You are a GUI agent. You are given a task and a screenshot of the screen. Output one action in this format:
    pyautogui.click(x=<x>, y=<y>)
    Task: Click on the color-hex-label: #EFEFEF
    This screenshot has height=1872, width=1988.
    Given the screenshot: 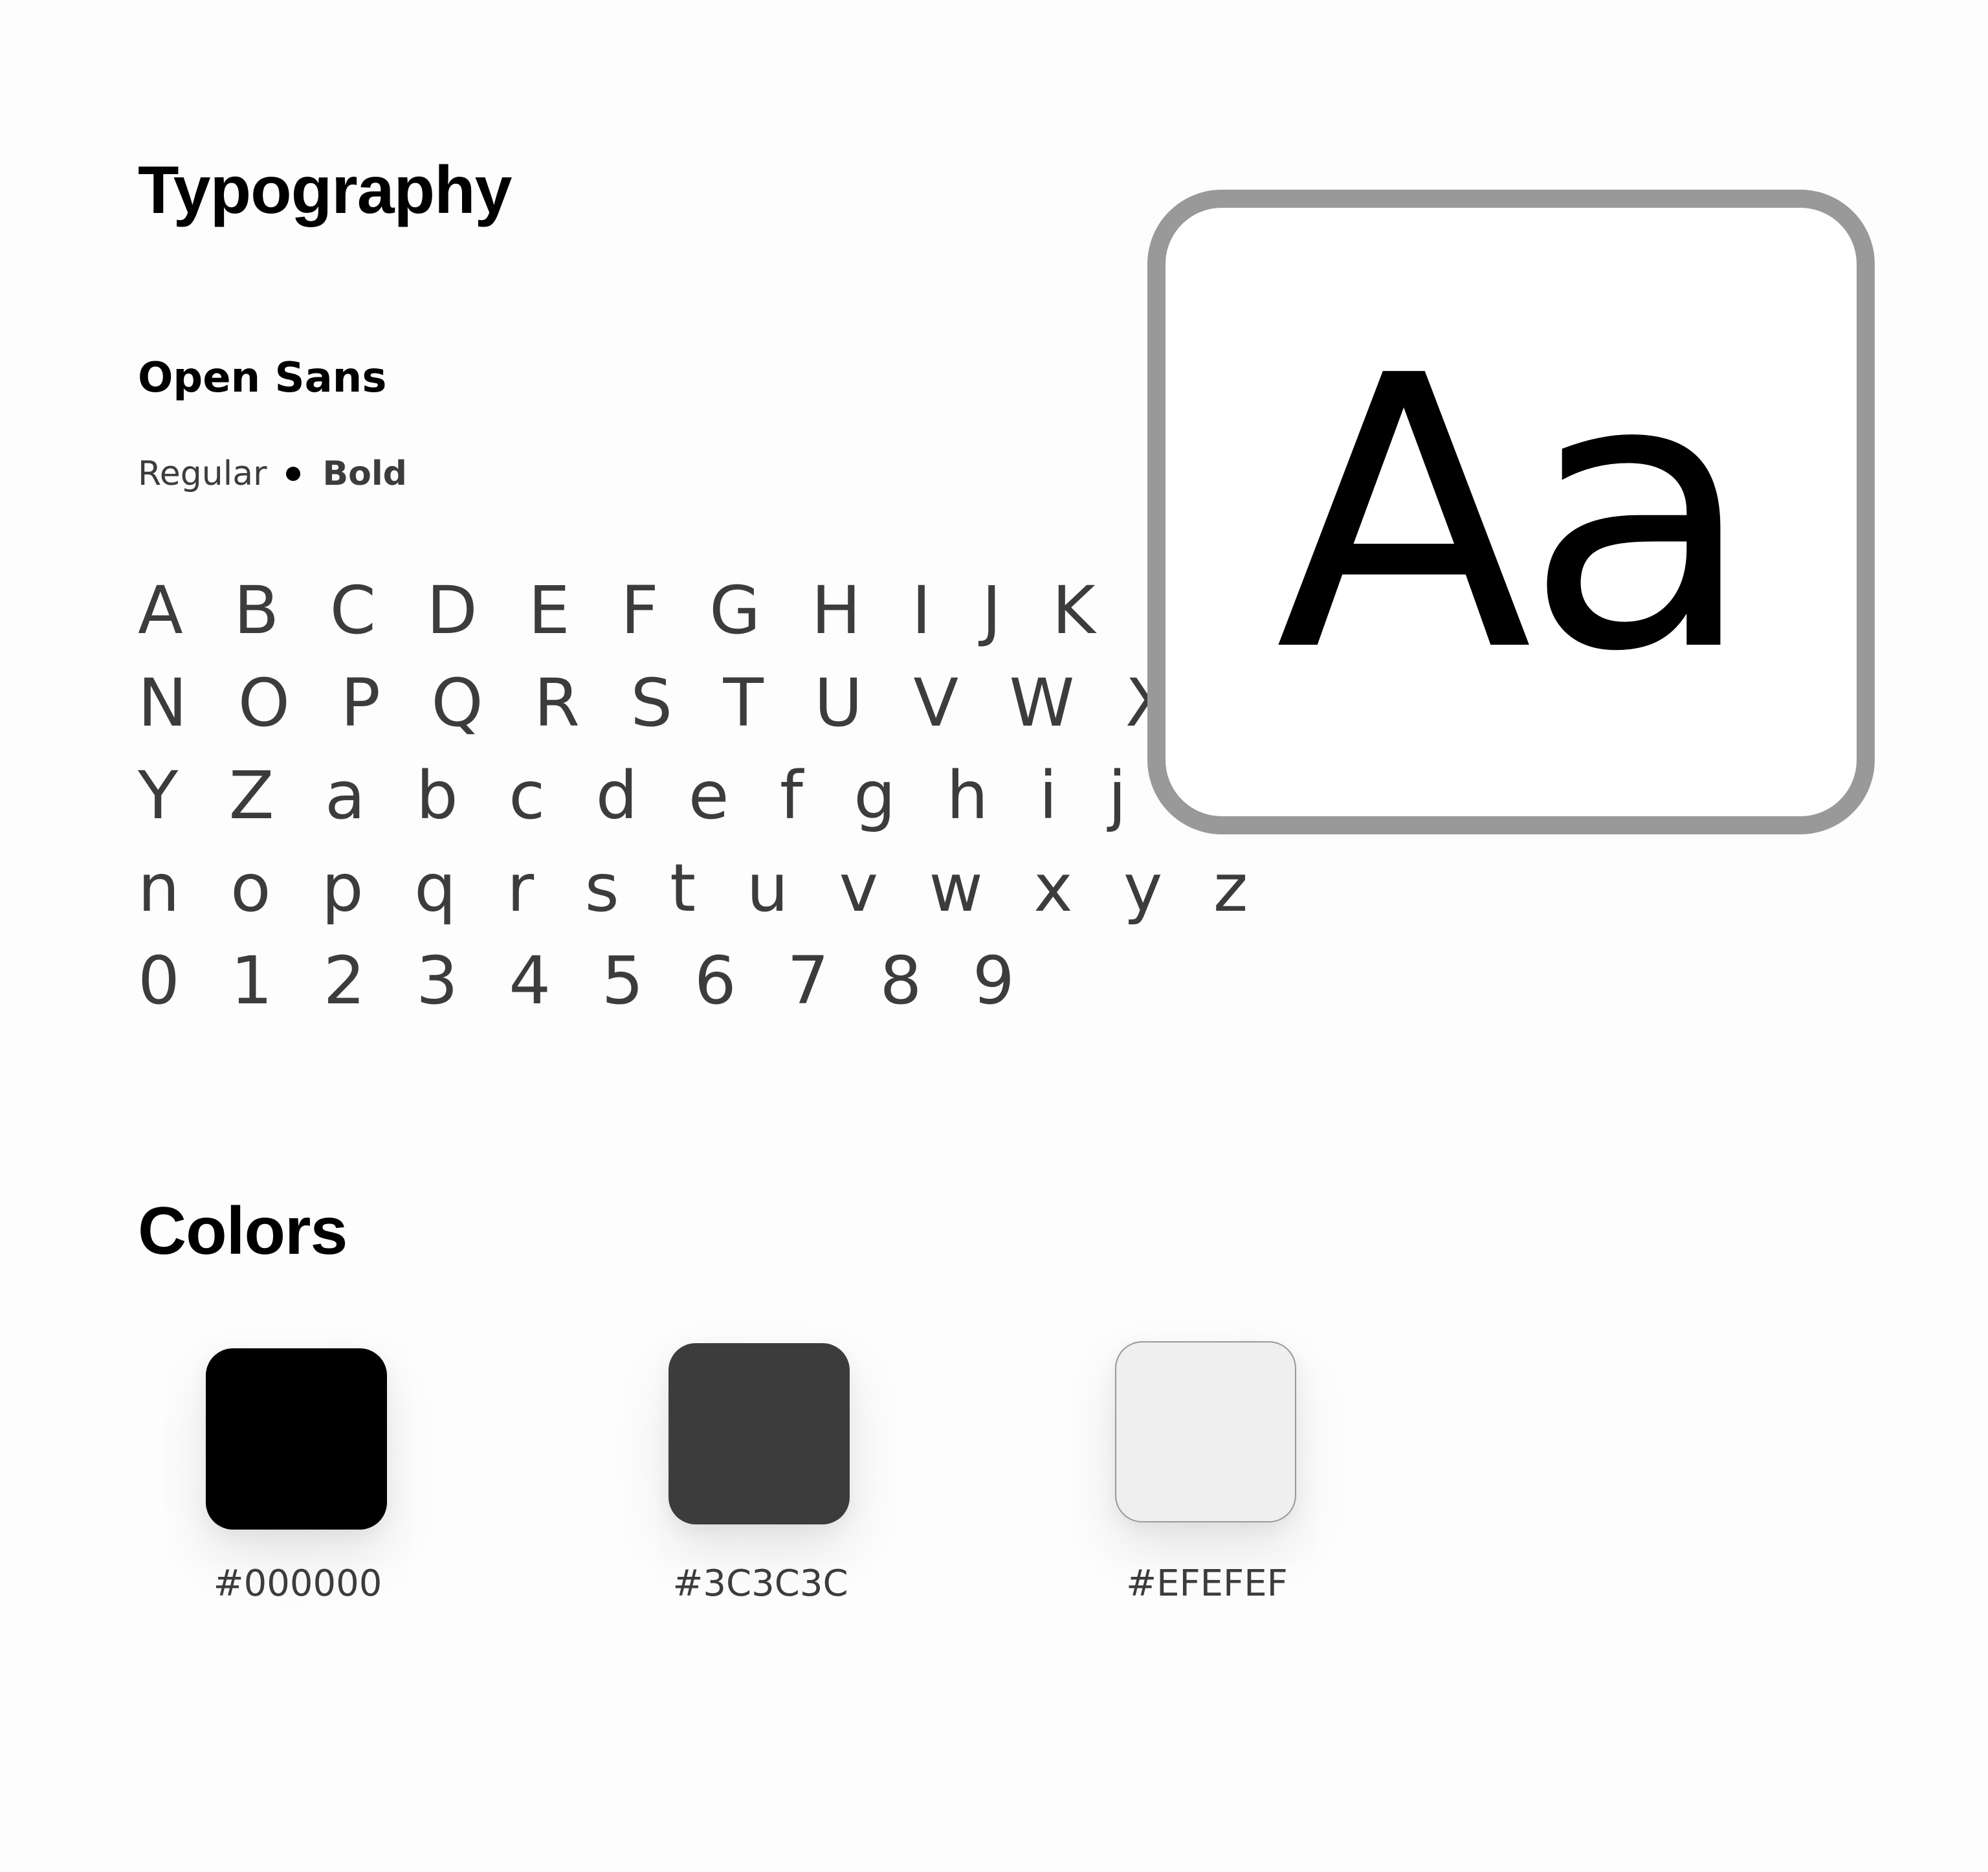 What is the action you would take?
    pyautogui.click(x=1207, y=1584)
    